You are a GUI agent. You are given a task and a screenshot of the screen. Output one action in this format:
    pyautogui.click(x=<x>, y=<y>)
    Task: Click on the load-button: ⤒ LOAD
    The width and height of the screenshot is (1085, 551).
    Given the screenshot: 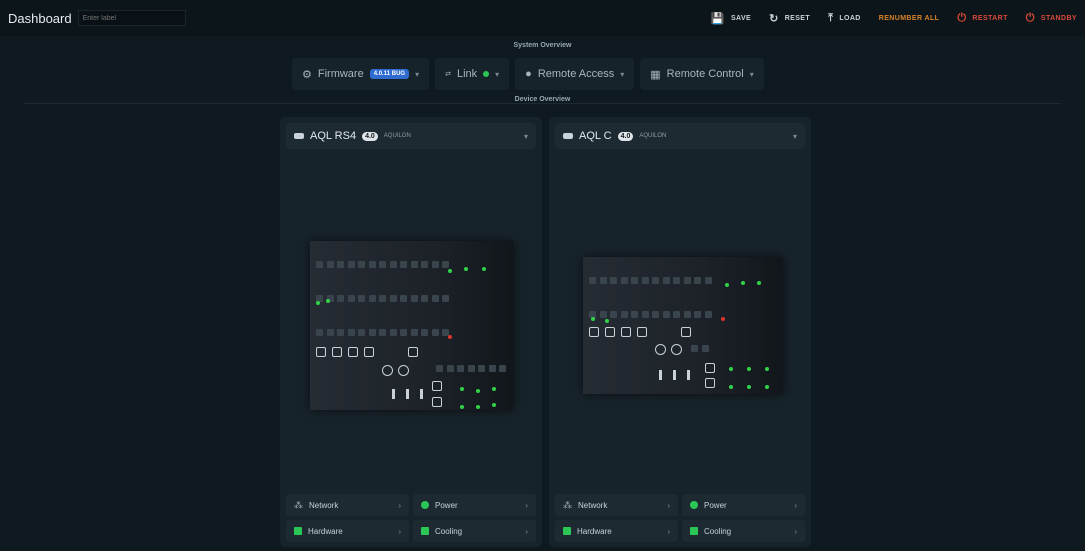 What is the action you would take?
    pyautogui.click(x=844, y=18)
    